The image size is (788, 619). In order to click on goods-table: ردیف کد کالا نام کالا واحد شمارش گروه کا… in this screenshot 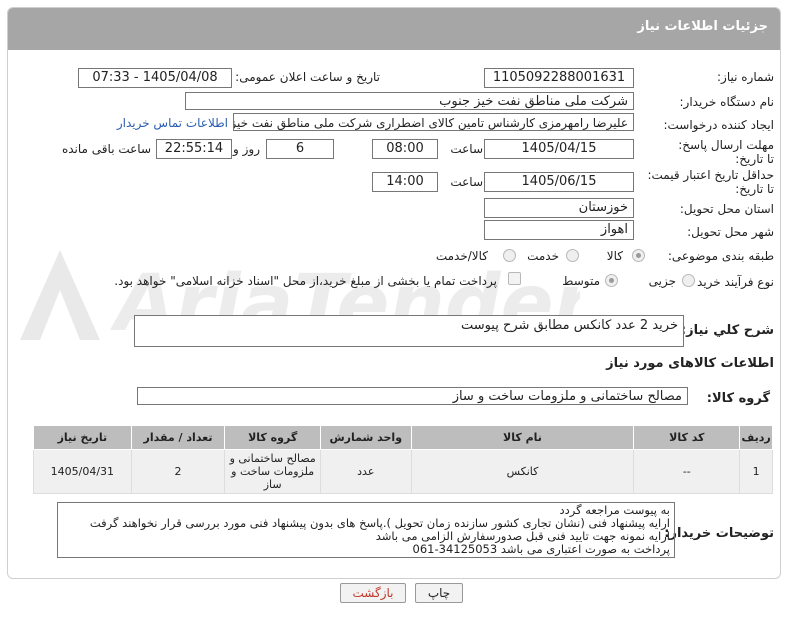, I will do `click(403, 459)`.